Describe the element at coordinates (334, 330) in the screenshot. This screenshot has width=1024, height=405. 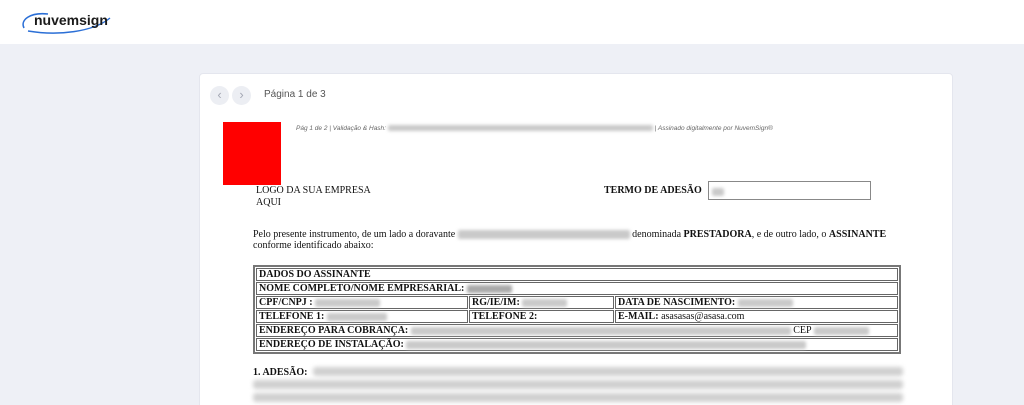
I see `billing-address-label: ENDEREÇO PARA COBRANÇA:` at that location.